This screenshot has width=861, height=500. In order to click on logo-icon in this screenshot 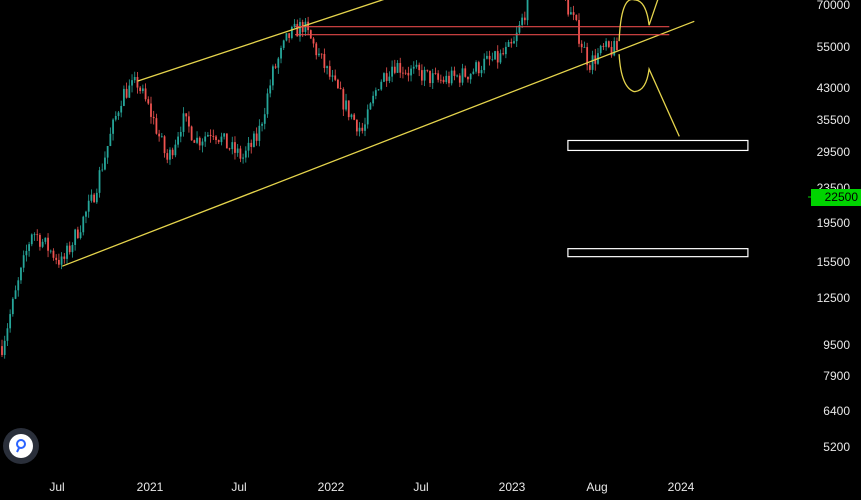, I will do `click(21, 446)`.